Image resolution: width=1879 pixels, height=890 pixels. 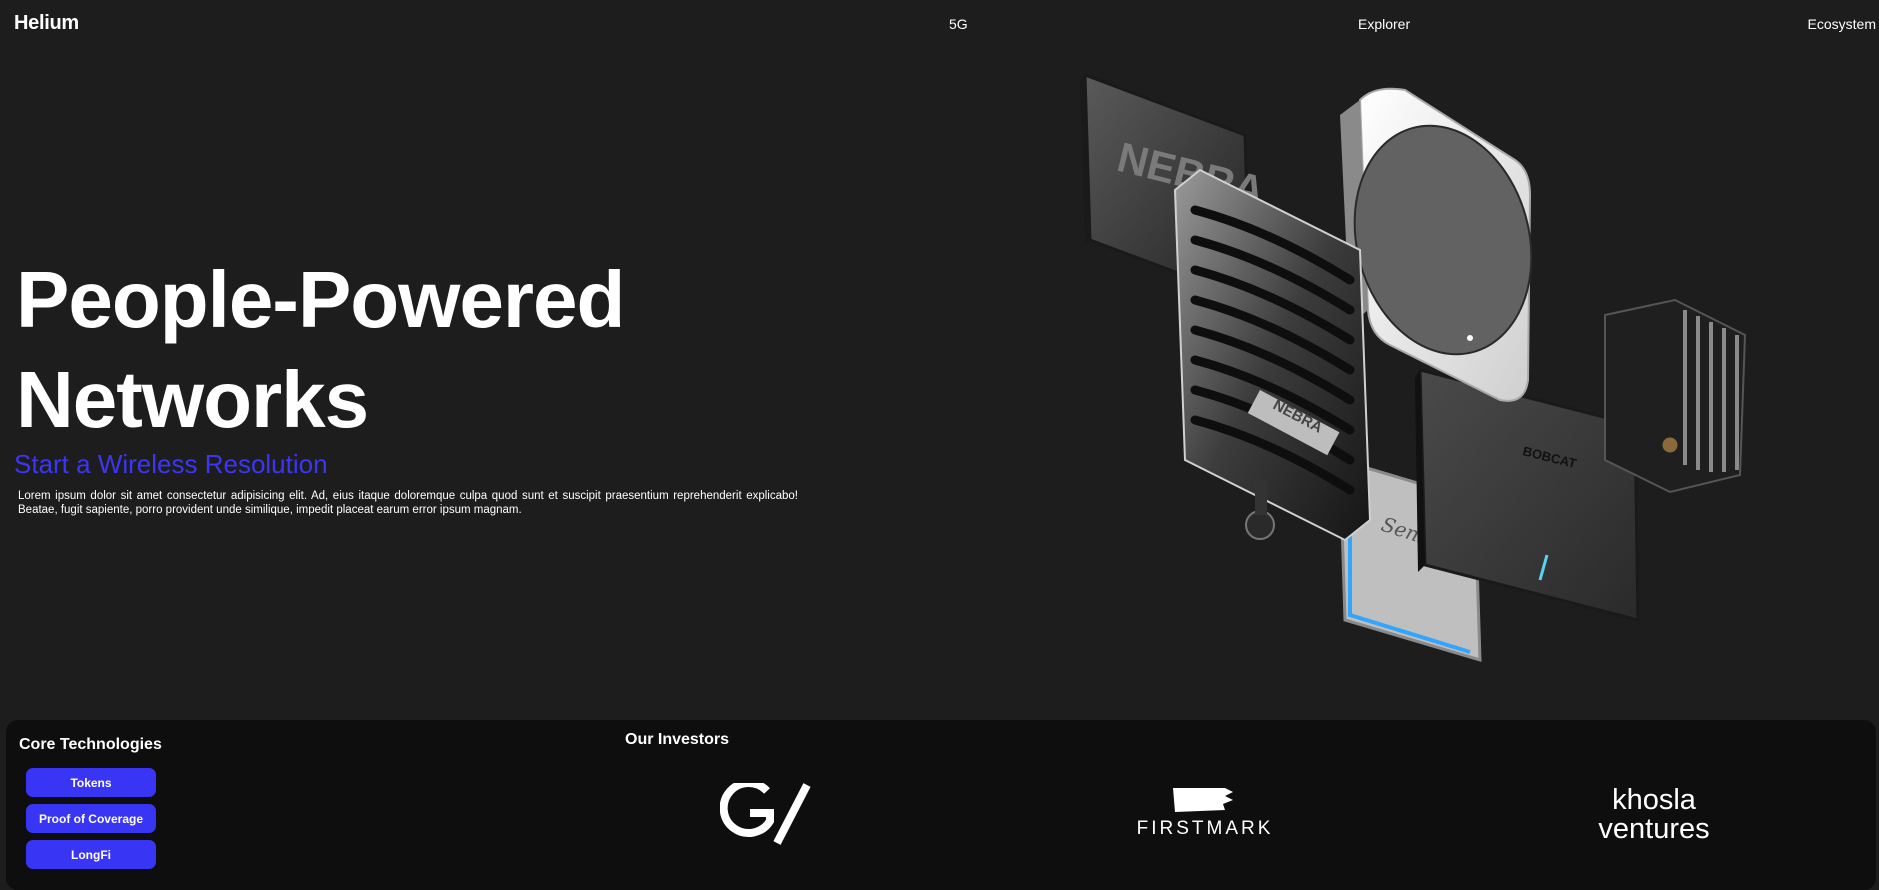 I want to click on nebra-outdoor-hotspot: NEBRA, so click(x=1272, y=355).